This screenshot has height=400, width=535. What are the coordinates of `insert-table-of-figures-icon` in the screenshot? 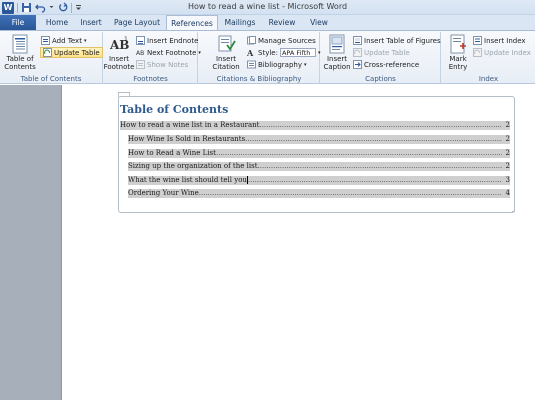 It's located at (357, 40).